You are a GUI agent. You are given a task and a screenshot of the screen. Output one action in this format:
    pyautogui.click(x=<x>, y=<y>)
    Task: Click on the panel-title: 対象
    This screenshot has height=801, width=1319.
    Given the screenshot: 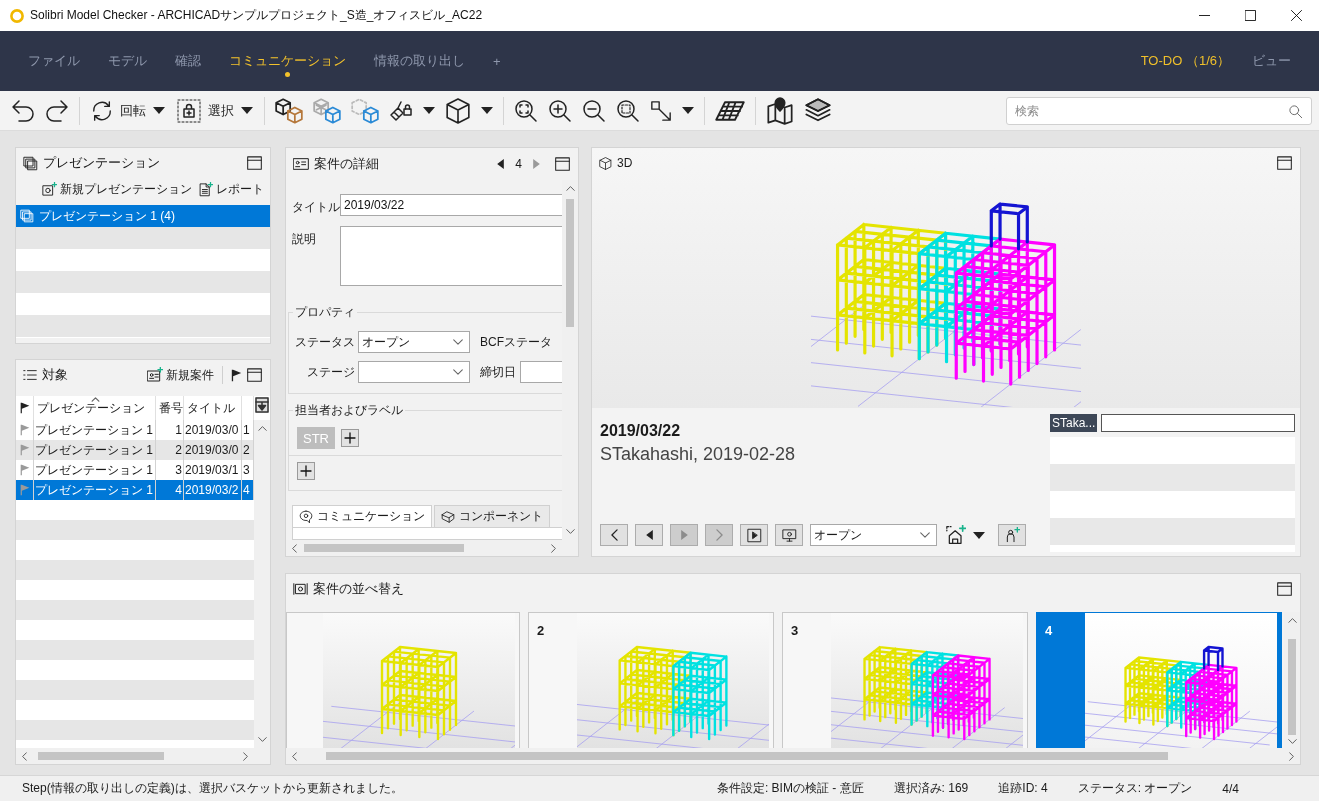 What is the action you would take?
    pyautogui.click(x=55, y=375)
    